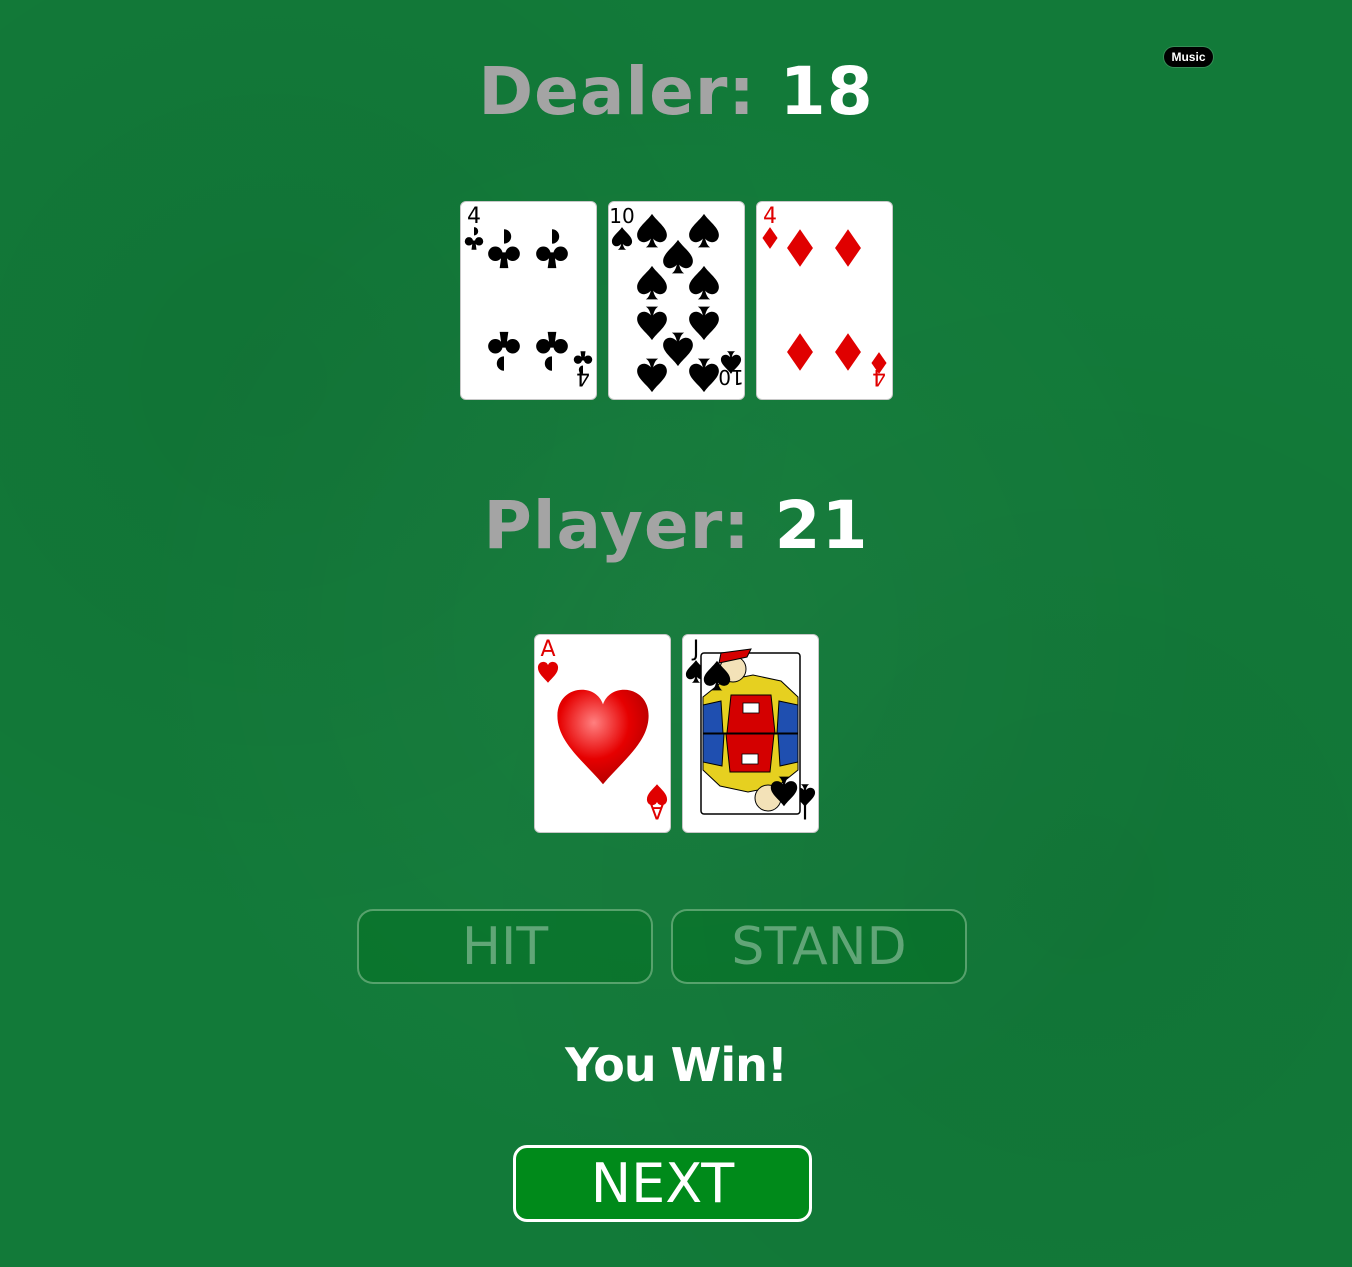 This screenshot has height=1267, width=1352. Describe the element at coordinates (505, 946) in the screenshot. I see `hit-button: HIT` at that location.